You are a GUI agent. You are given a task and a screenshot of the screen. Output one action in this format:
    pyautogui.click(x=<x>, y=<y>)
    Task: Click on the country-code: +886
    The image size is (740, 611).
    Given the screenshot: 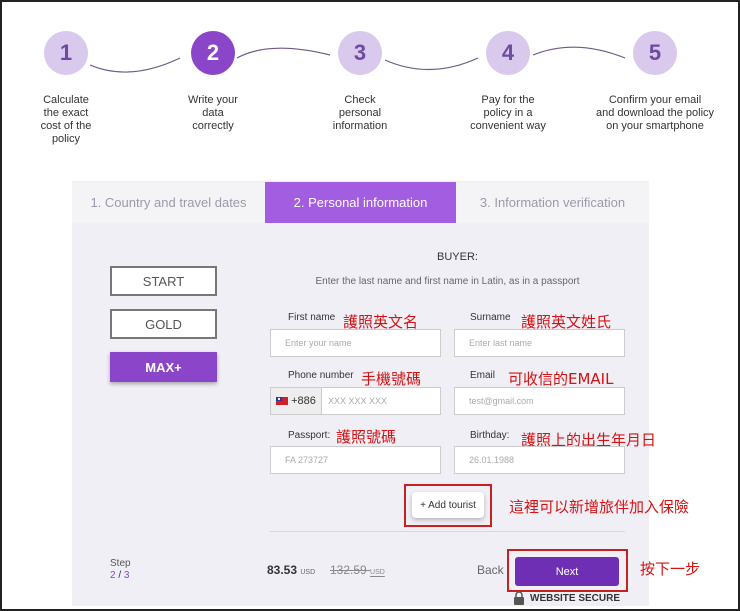 What is the action you would take?
    pyautogui.click(x=303, y=401)
    